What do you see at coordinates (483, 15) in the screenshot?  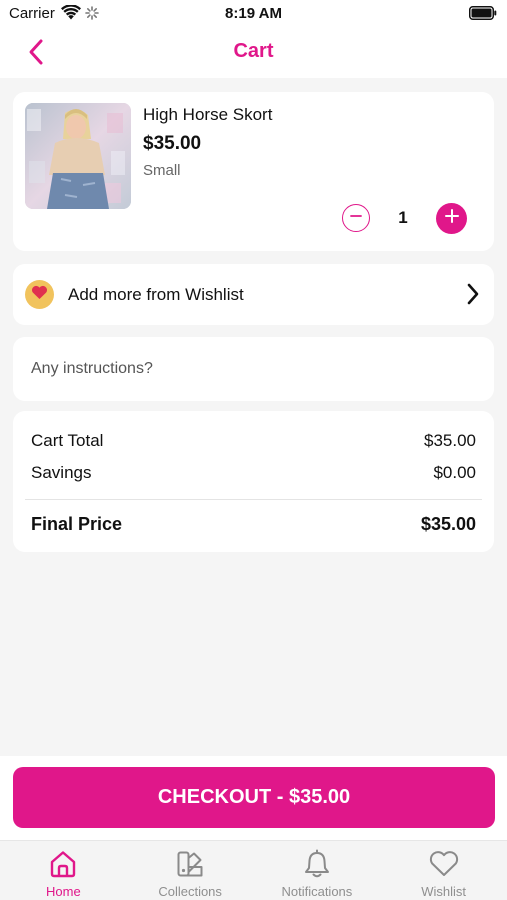 I see `battery-icon` at bounding box center [483, 15].